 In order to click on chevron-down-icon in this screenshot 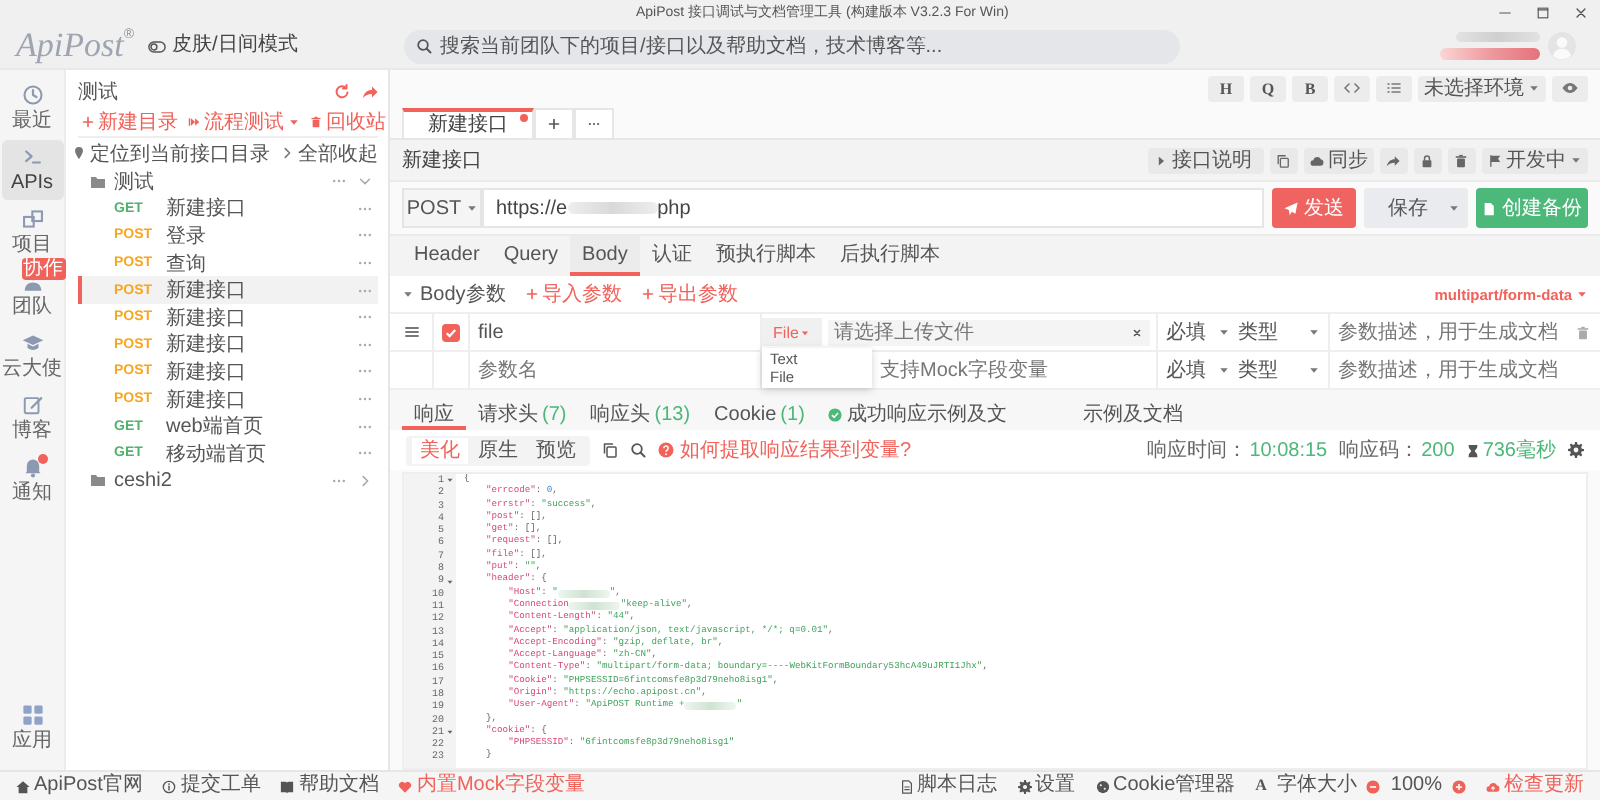, I will do `click(365, 181)`.